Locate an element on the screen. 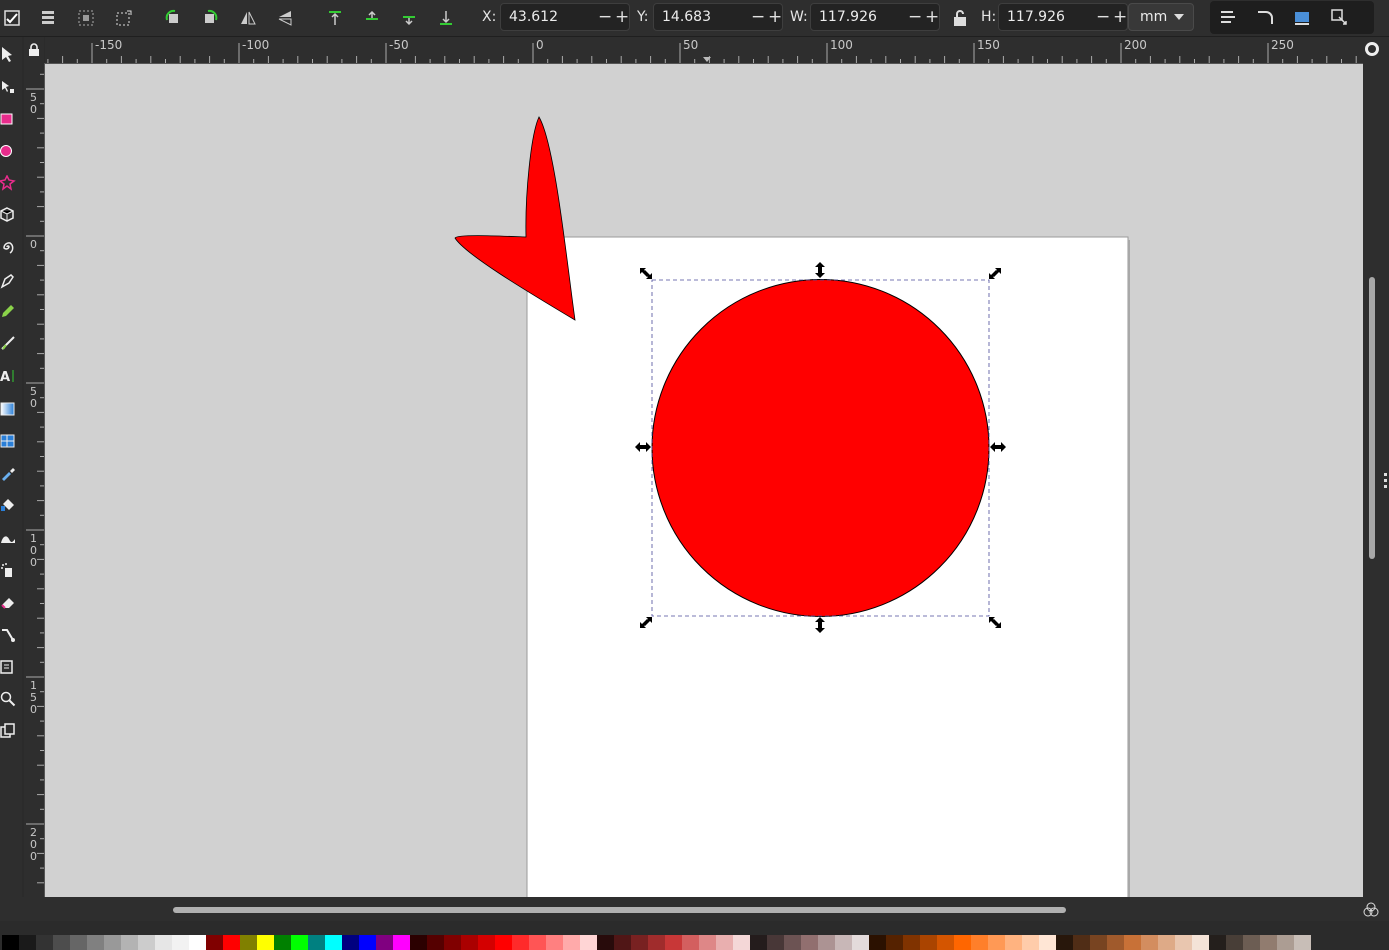 This screenshot has height=950, width=1389. y-decrement-button: − is located at coordinates (758, 17).